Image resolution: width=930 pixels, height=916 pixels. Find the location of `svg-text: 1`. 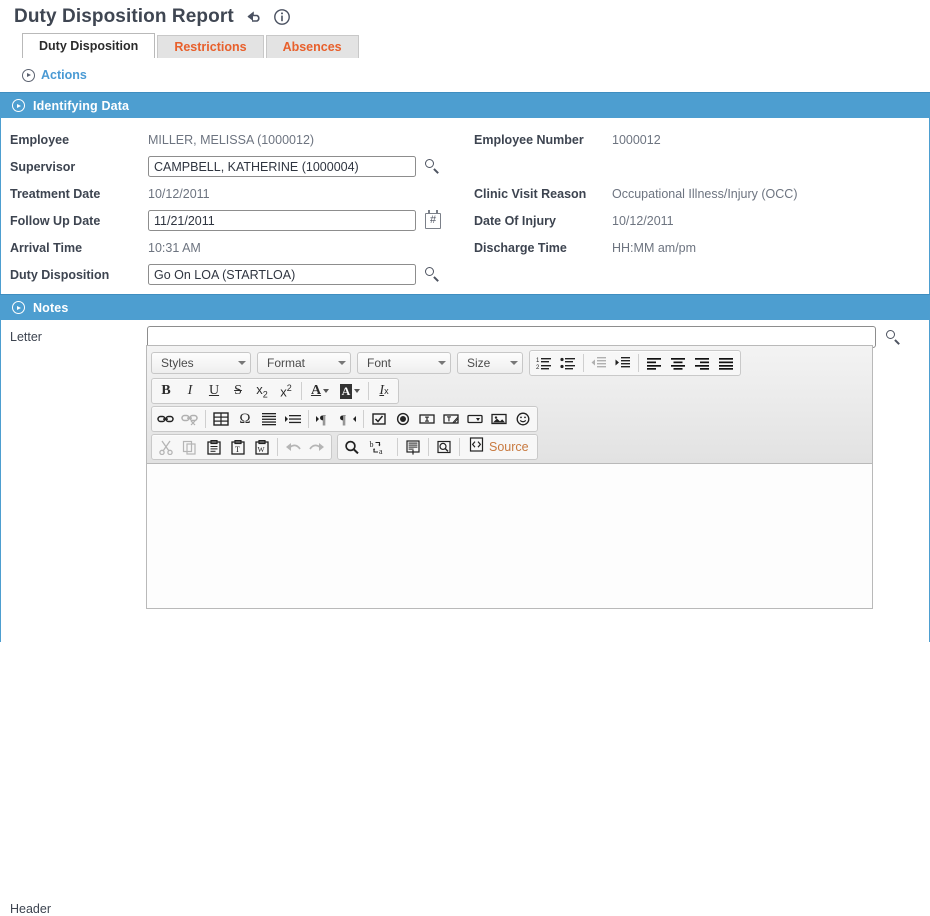

svg-text: 1 is located at coordinates (538, 361).